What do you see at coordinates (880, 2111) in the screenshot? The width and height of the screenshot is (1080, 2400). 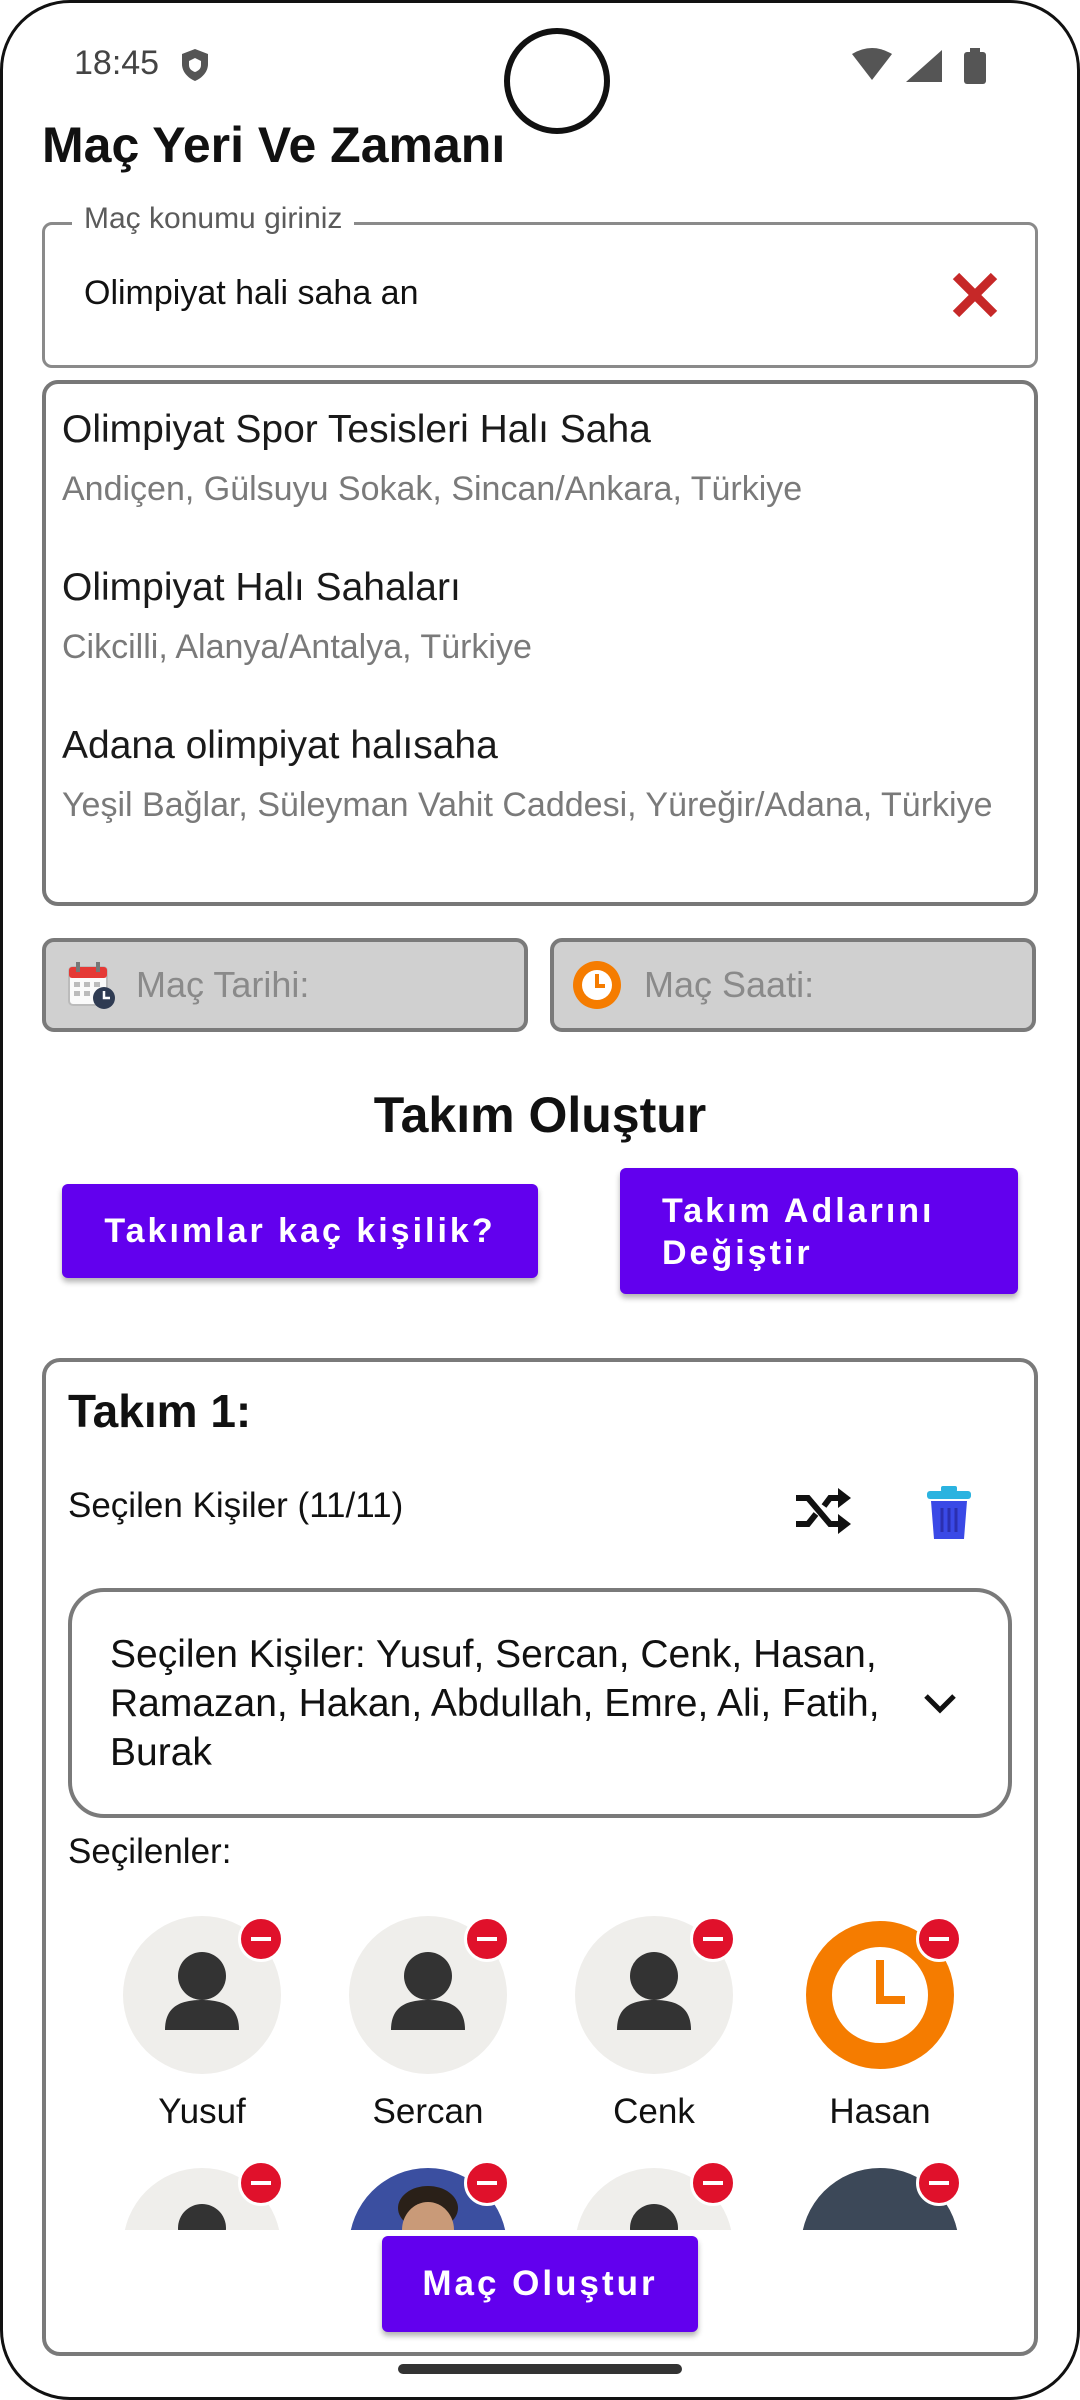 I see `member-name: Hasan` at bounding box center [880, 2111].